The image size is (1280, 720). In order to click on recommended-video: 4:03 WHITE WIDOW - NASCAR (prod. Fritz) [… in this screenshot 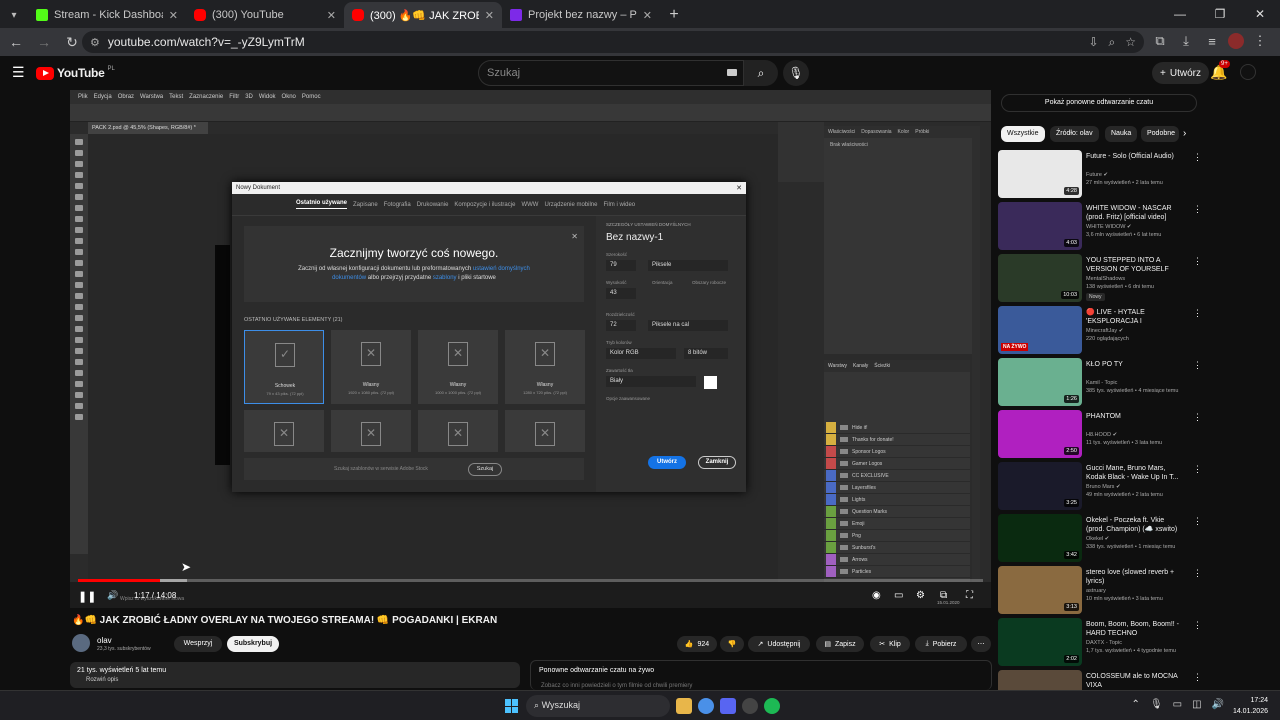, I will do `click(1100, 227)`.